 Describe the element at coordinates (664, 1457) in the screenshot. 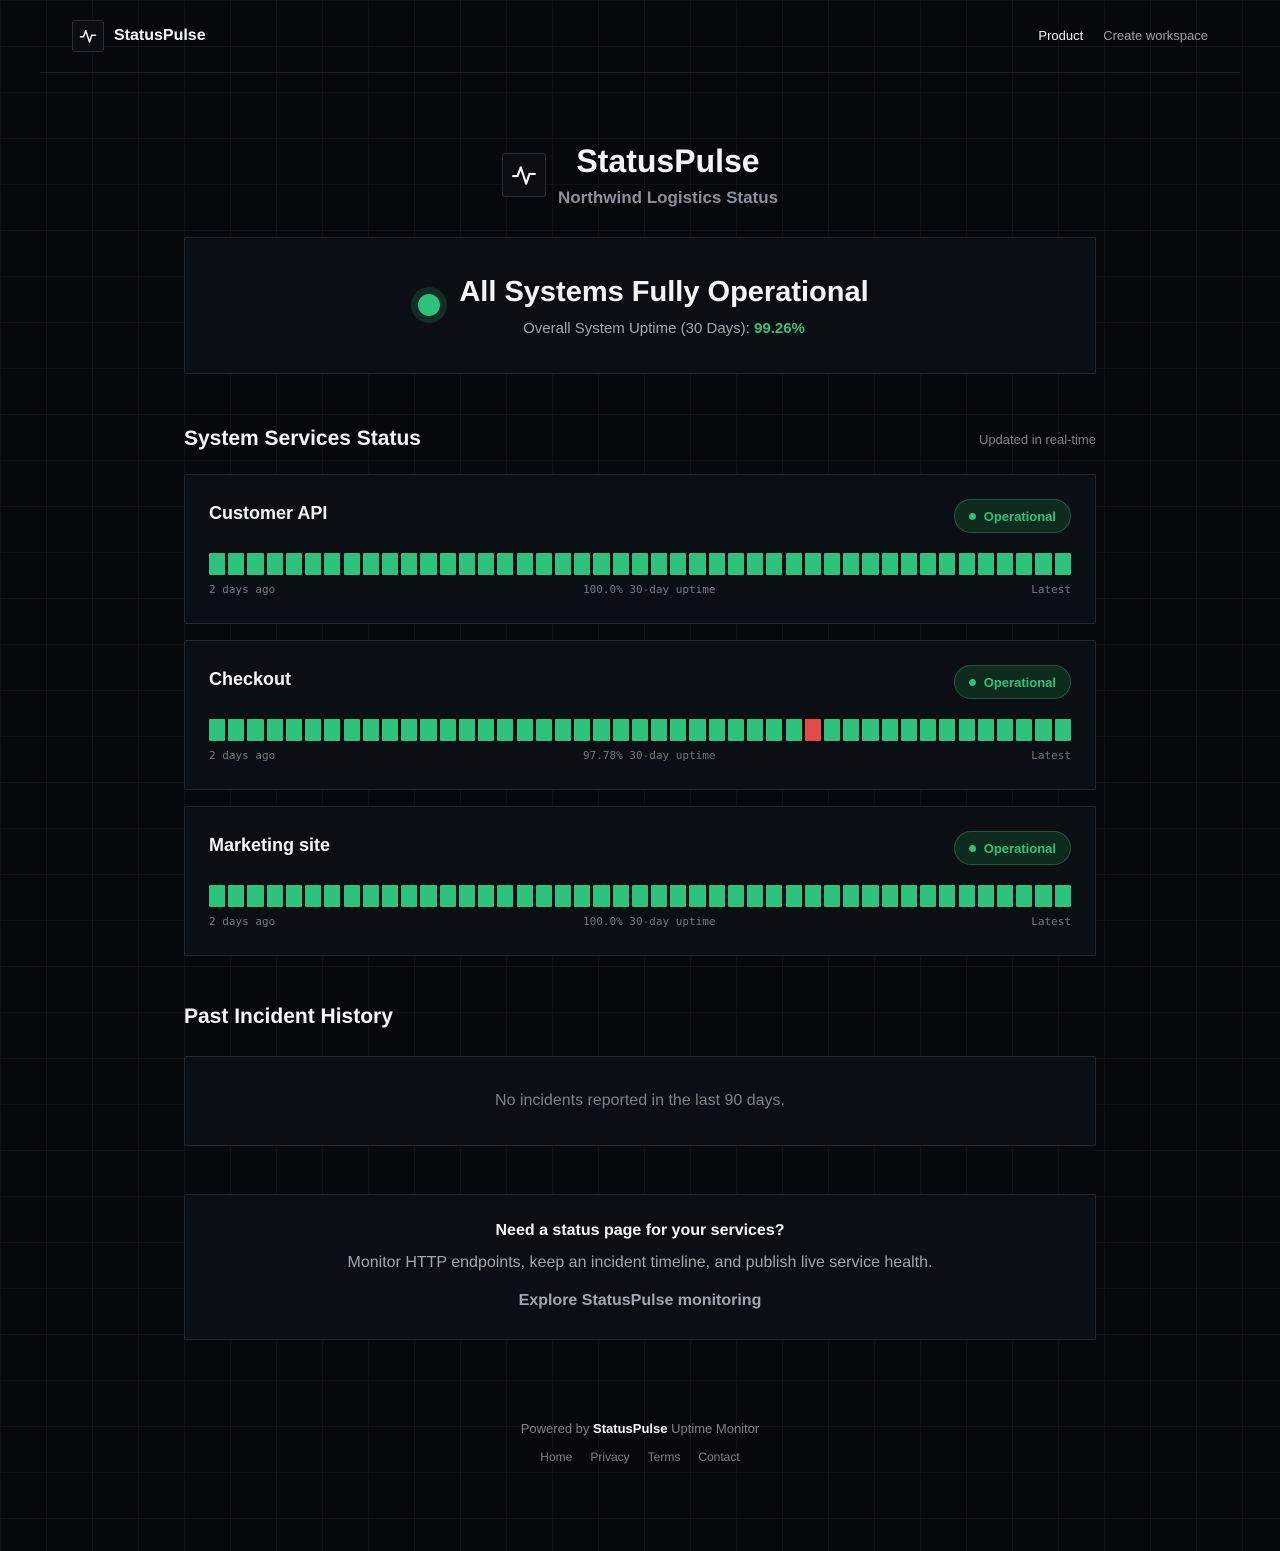

I see `footer-link-terms: Terms` at that location.